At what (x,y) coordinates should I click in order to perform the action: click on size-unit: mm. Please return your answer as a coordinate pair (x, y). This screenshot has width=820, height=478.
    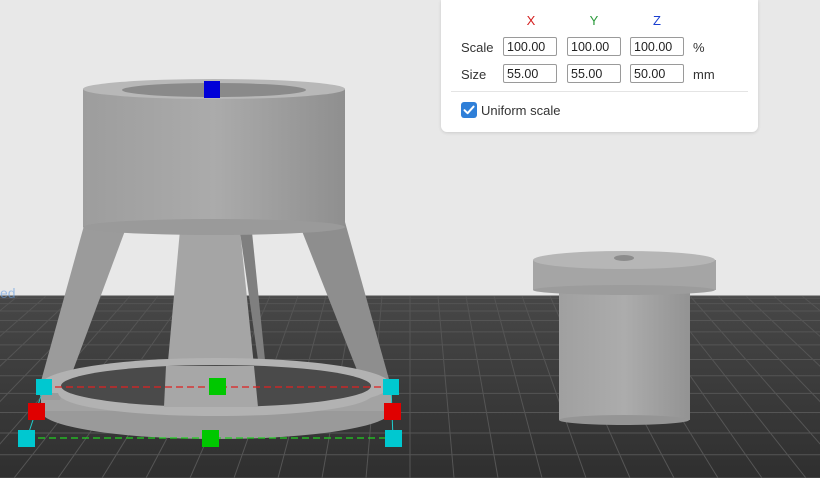
    Looking at the image, I should click on (704, 74).